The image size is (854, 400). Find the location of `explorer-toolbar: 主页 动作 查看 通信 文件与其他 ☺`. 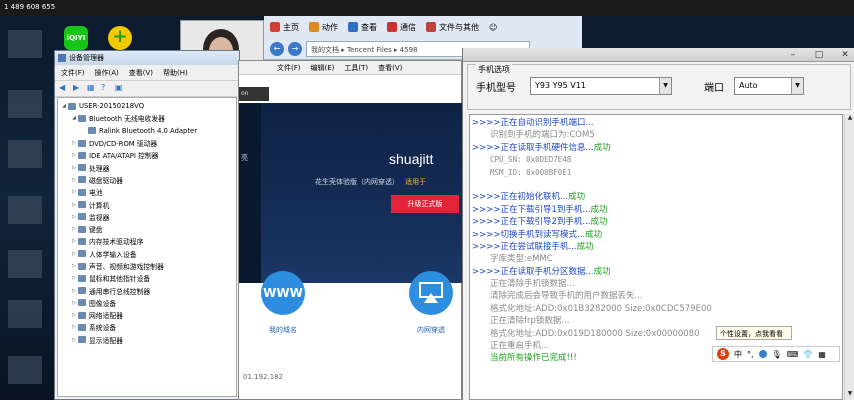

explorer-toolbar: 主页 动作 查看 通信 文件与其他 ☺ is located at coordinates (423, 27).